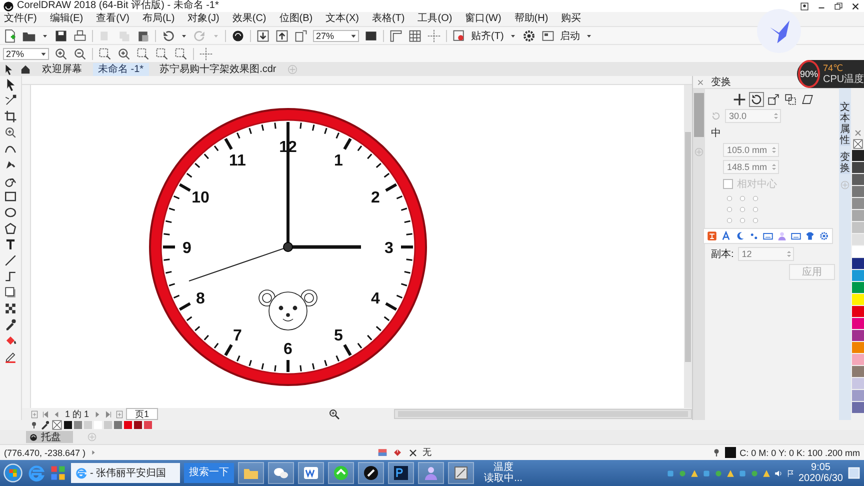  What do you see at coordinates (10, 196) in the screenshot?
I see `rectangle-tool-icon` at bounding box center [10, 196].